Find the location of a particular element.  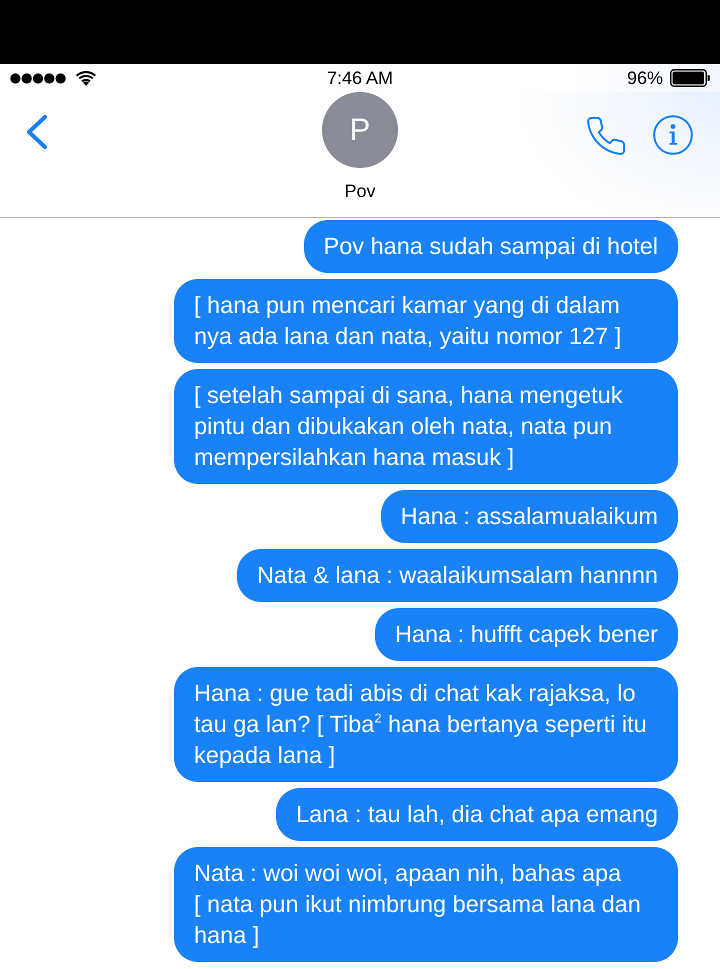

message-bubble: Hana : assalamualaikum is located at coordinates (529, 516).